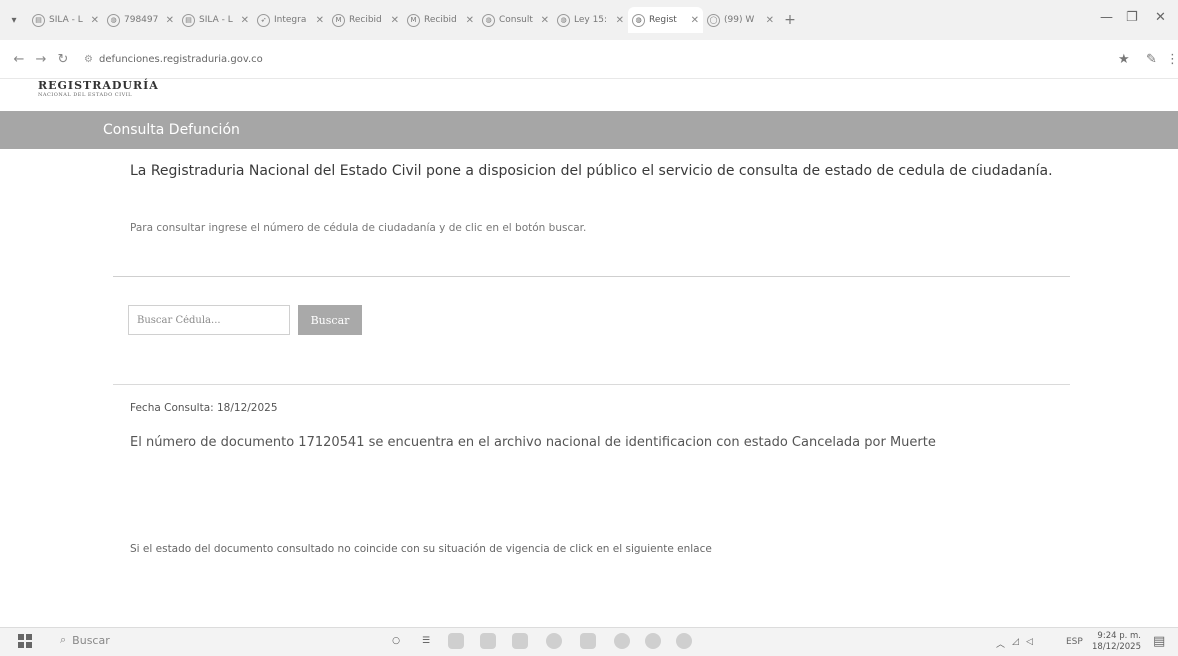 The image size is (1178, 656). What do you see at coordinates (330, 320) in the screenshot?
I see `search-button: Buscar` at bounding box center [330, 320].